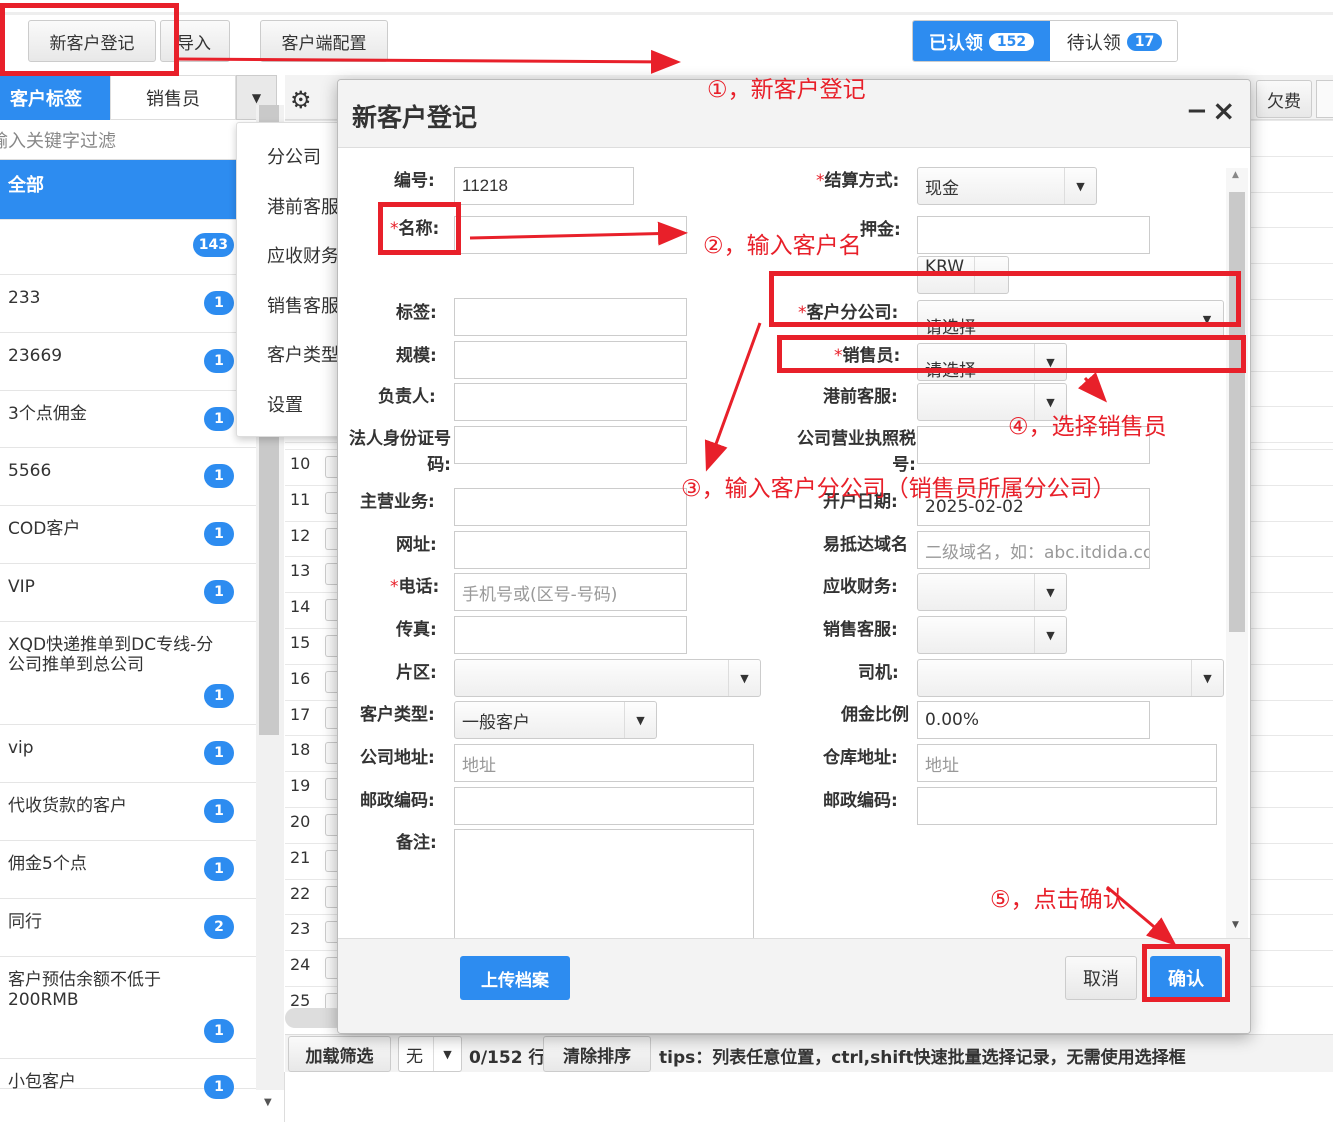 The height and width of the screenshot is (1122, 1333). I want to click on load-filter-button: 加载筛选, so click(339, 1054).